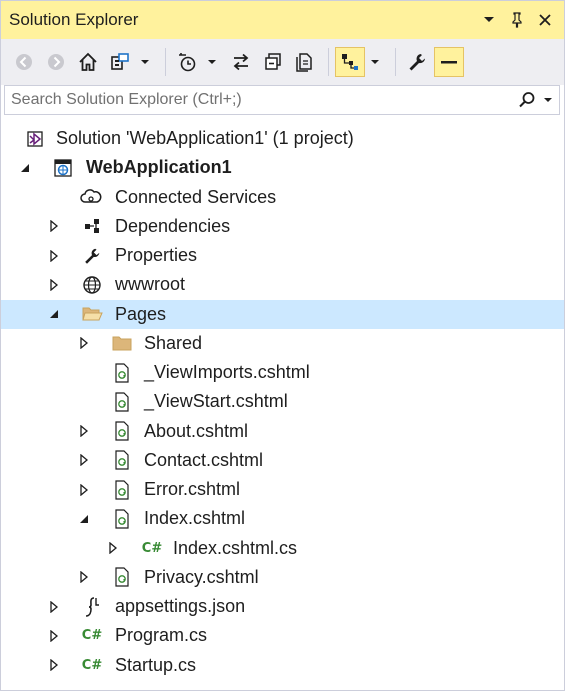 This screenshot has width=565, height=691. I want to click on search-options-dropdown-icon, so click(548, 100).